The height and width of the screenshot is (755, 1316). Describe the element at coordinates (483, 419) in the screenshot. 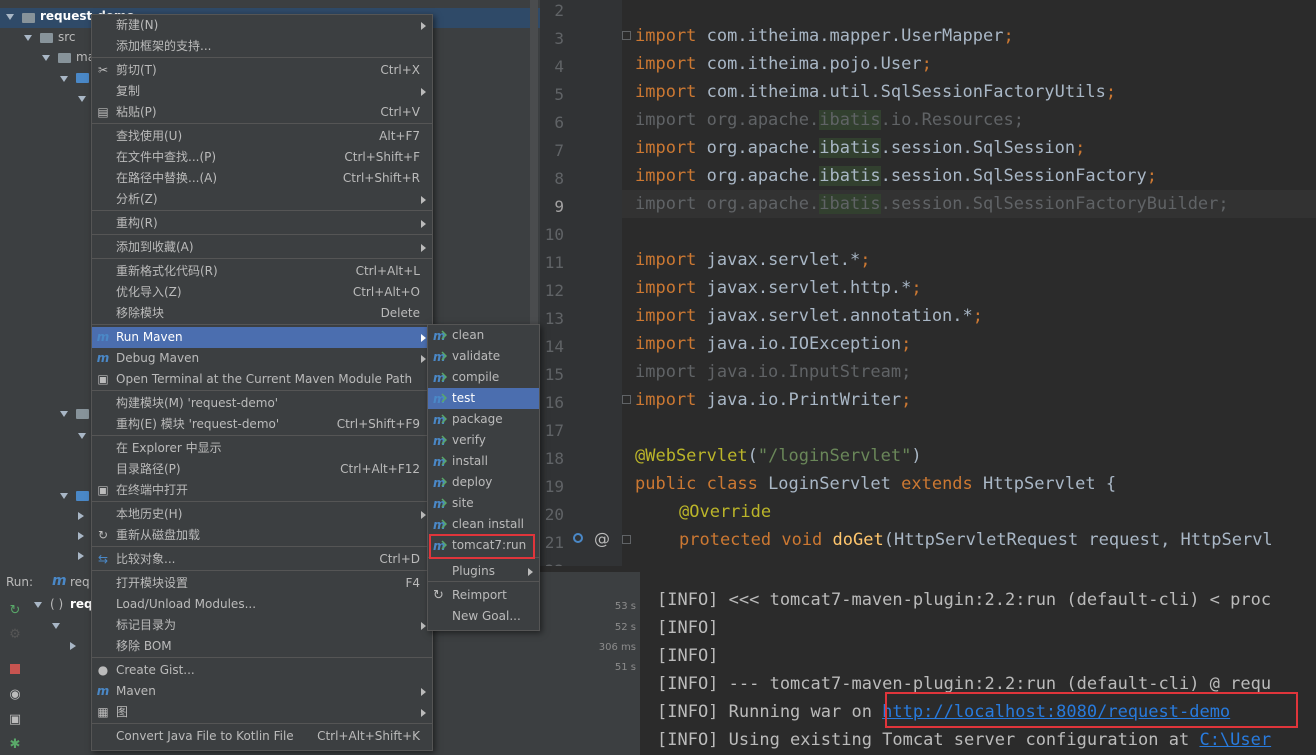

I see `maven-goal-item: m package` at that location.